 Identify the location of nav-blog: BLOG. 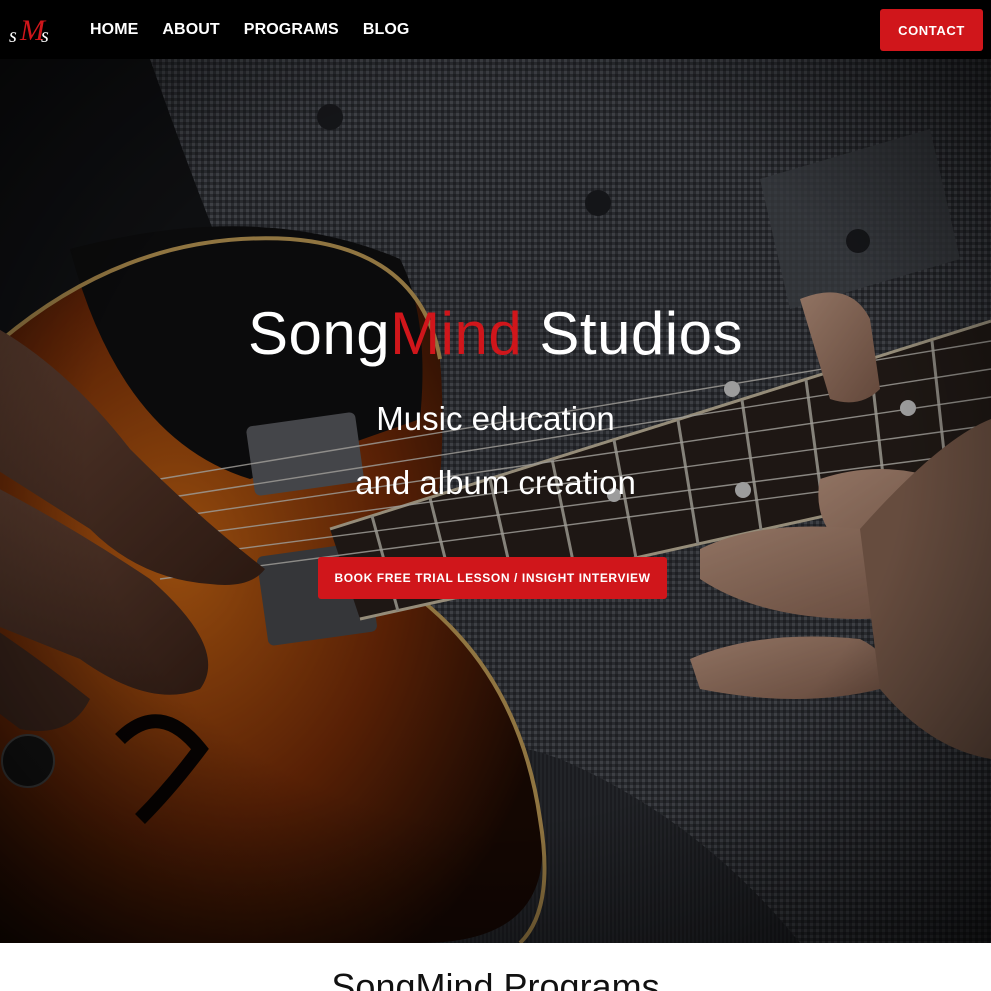
(386, 30).